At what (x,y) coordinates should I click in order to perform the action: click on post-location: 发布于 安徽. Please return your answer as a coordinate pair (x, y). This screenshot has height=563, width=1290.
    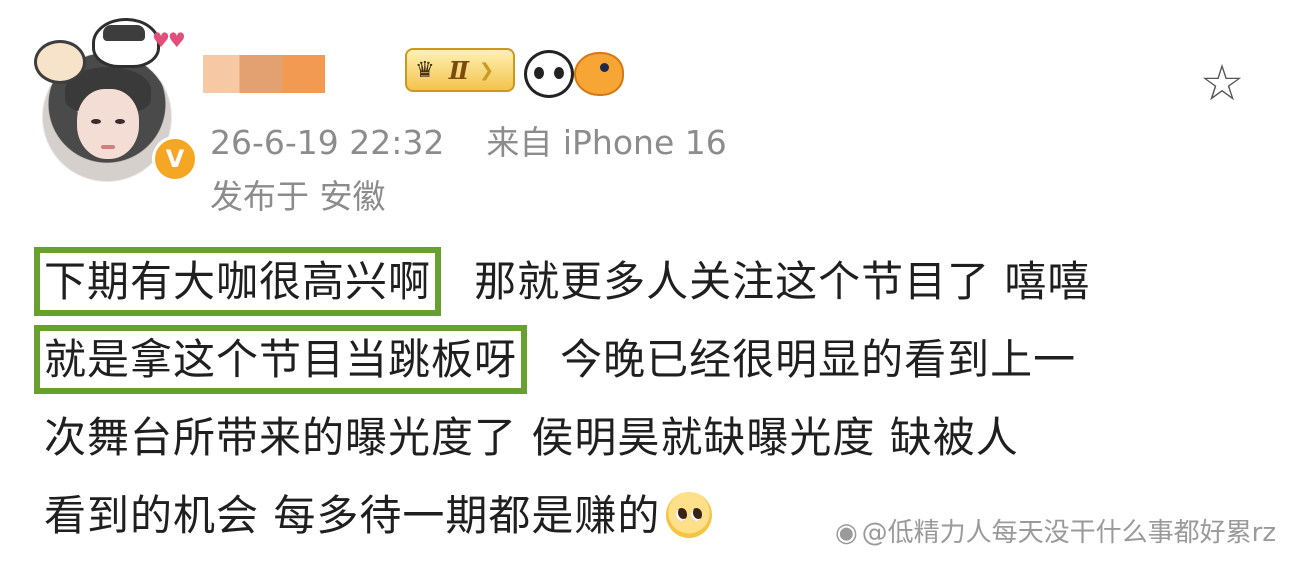
    Looking at the image, I should click on (298, 196).